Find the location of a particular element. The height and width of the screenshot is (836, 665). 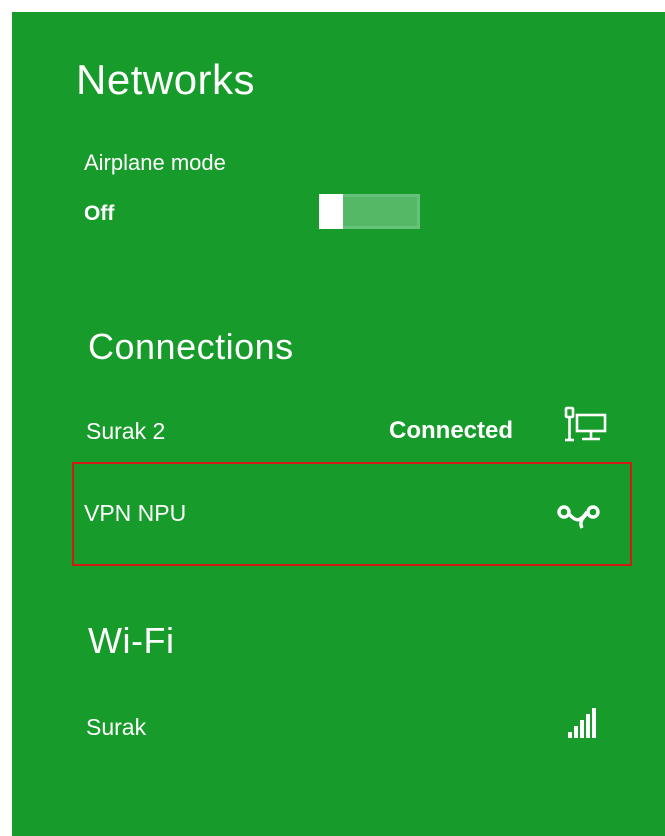

wired-network-icon is located at coordinates (586, 428).